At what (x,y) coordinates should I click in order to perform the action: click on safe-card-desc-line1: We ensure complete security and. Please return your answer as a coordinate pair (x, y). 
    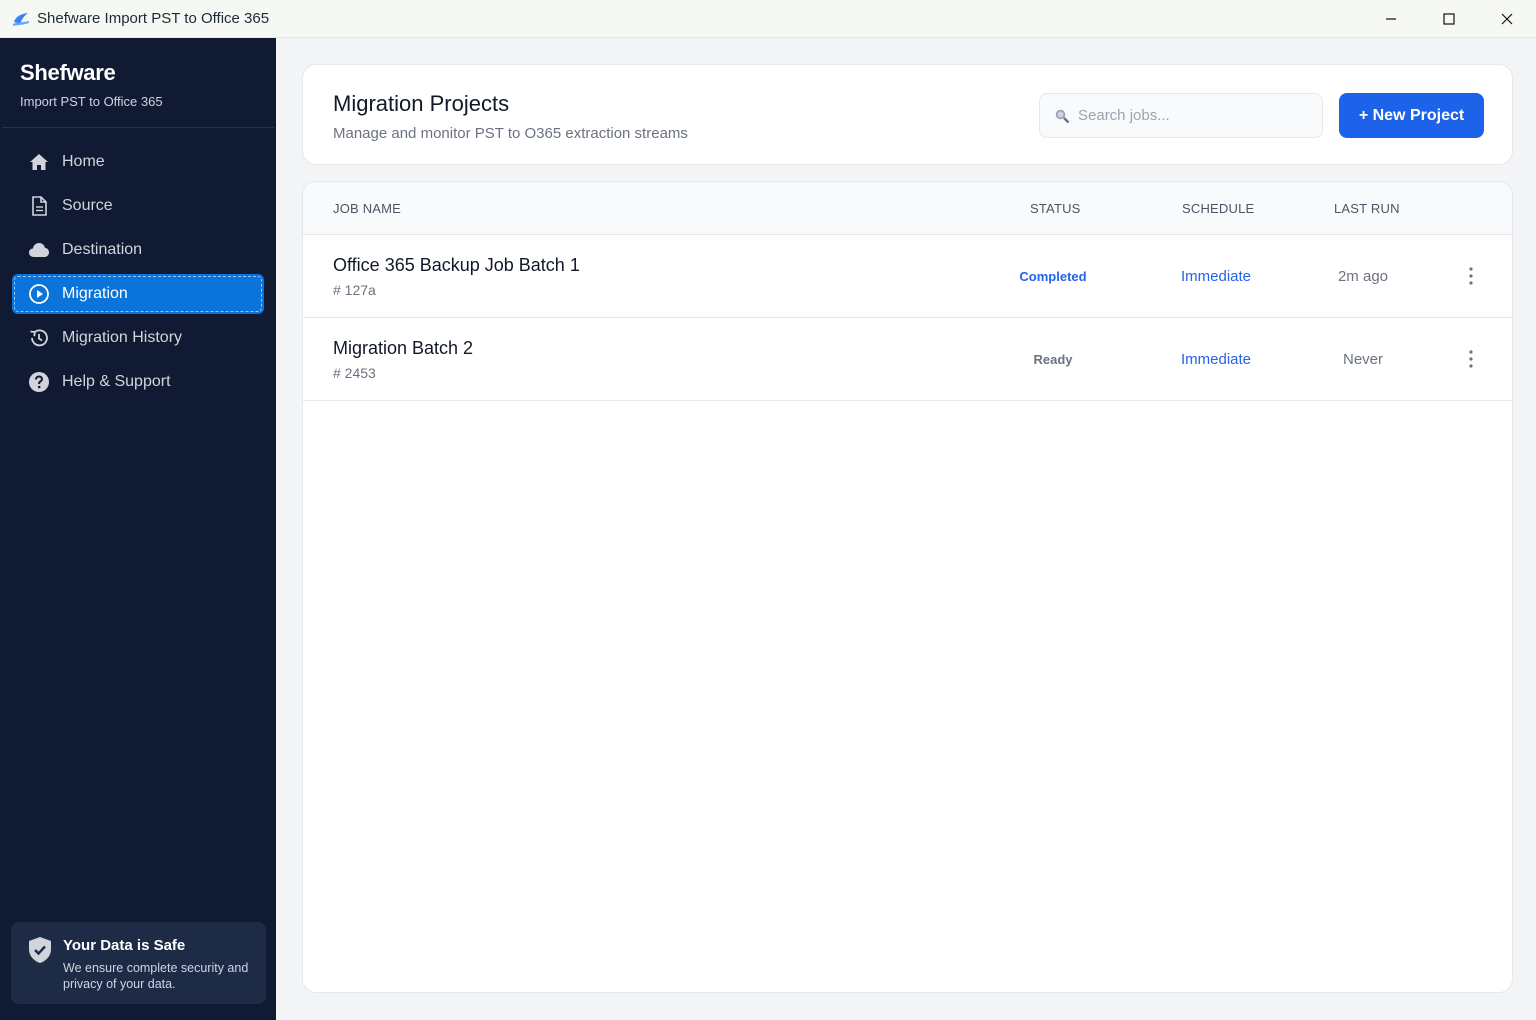
    Looking at the image, I should click on (156, 968).